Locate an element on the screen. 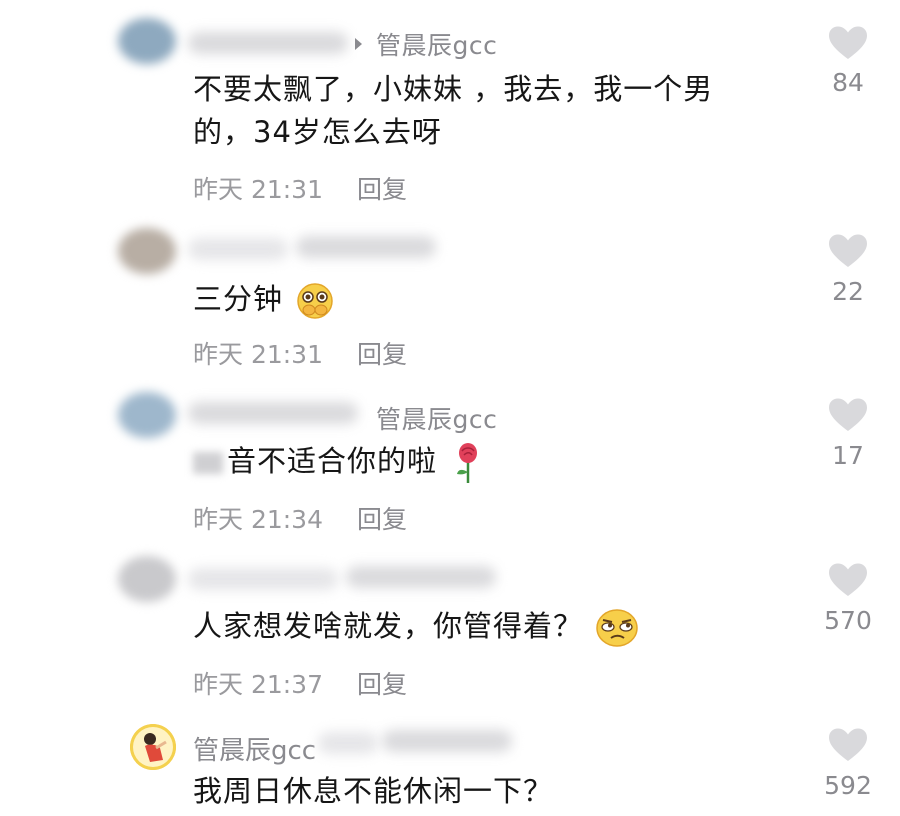 The image size is (900, 816). like-count: 84 is located at coordinates (848, 82).